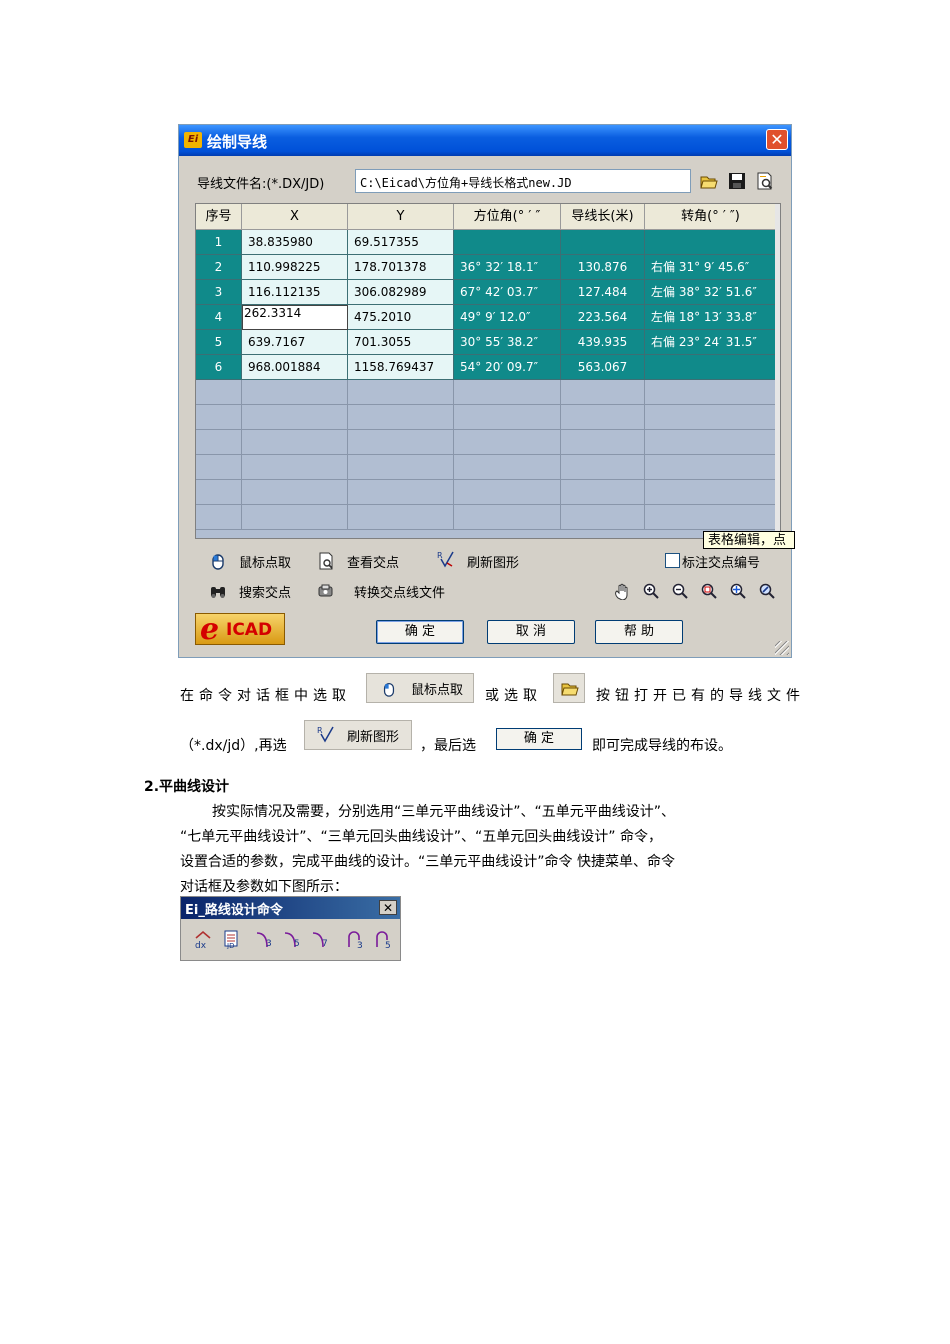 The width and height of the screenshot is (950, 1344). I want to click on resize-grip-icon, so click(782, 648).